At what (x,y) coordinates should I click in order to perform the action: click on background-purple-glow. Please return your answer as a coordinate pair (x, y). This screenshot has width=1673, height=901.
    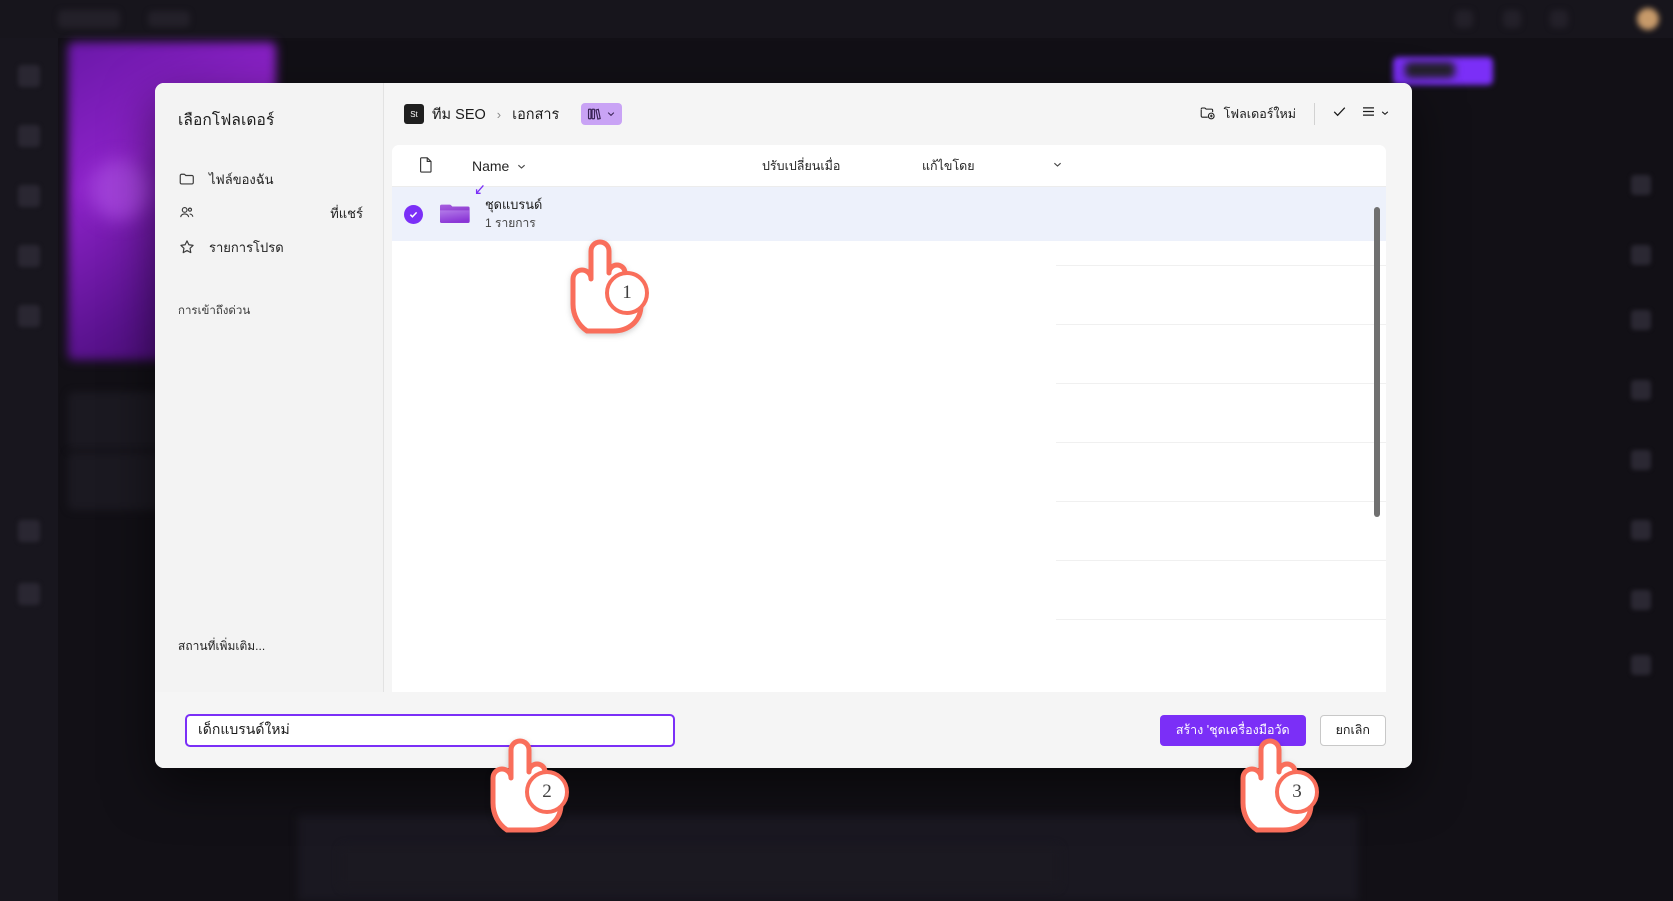
    Looking at the image, I should click on (120, 190).